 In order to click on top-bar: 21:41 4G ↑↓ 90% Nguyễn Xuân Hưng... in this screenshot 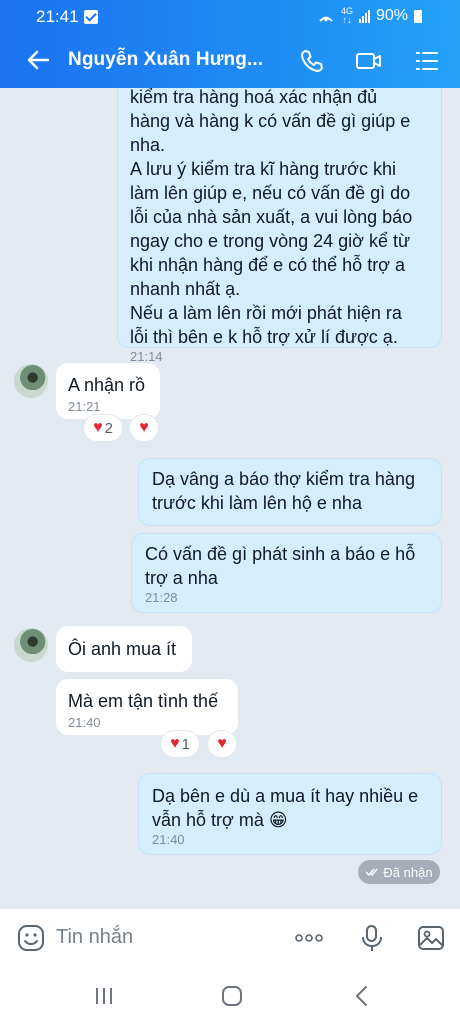, I will do `click(230, 44)`.